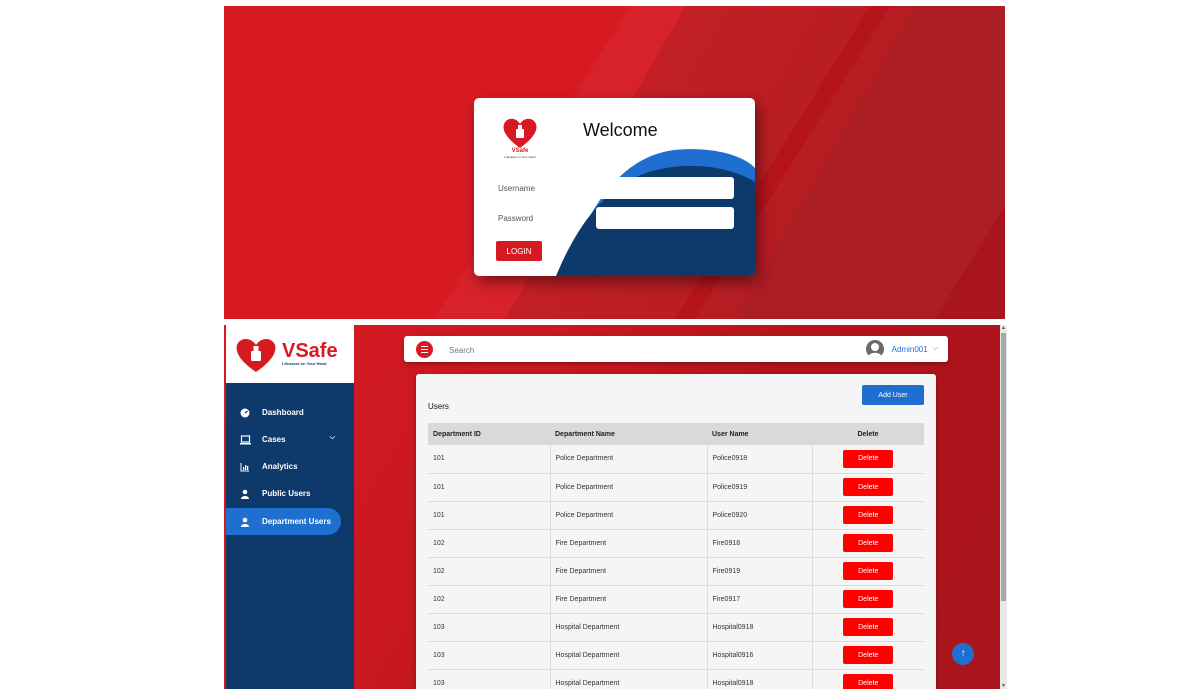 This screenshot has width=1200, height=695. Describe the element at coordinates (760, 599) in the screenshot. I see `user-name-cell: Fire0917` at that location.